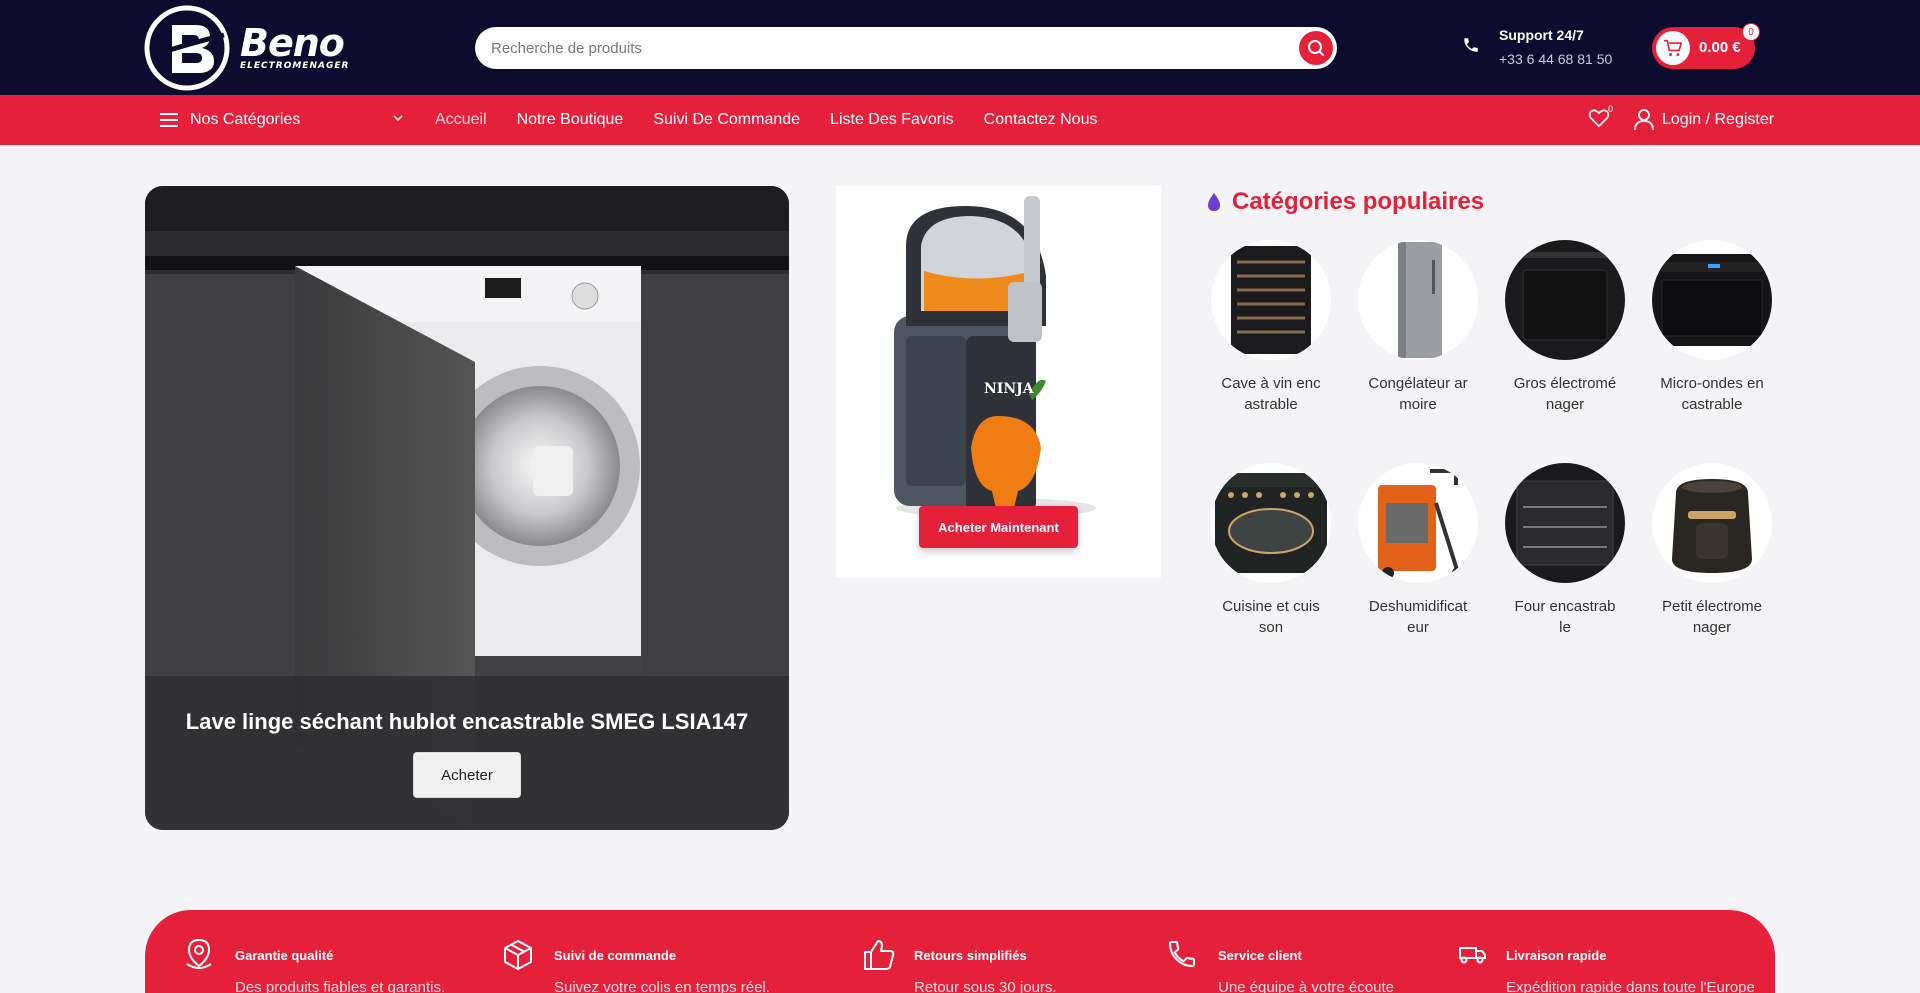 The width and height of the screenshot is (1920, 993). I want to click on category-deshumidificateur: Deshumidificateur, so click(1418, 550).